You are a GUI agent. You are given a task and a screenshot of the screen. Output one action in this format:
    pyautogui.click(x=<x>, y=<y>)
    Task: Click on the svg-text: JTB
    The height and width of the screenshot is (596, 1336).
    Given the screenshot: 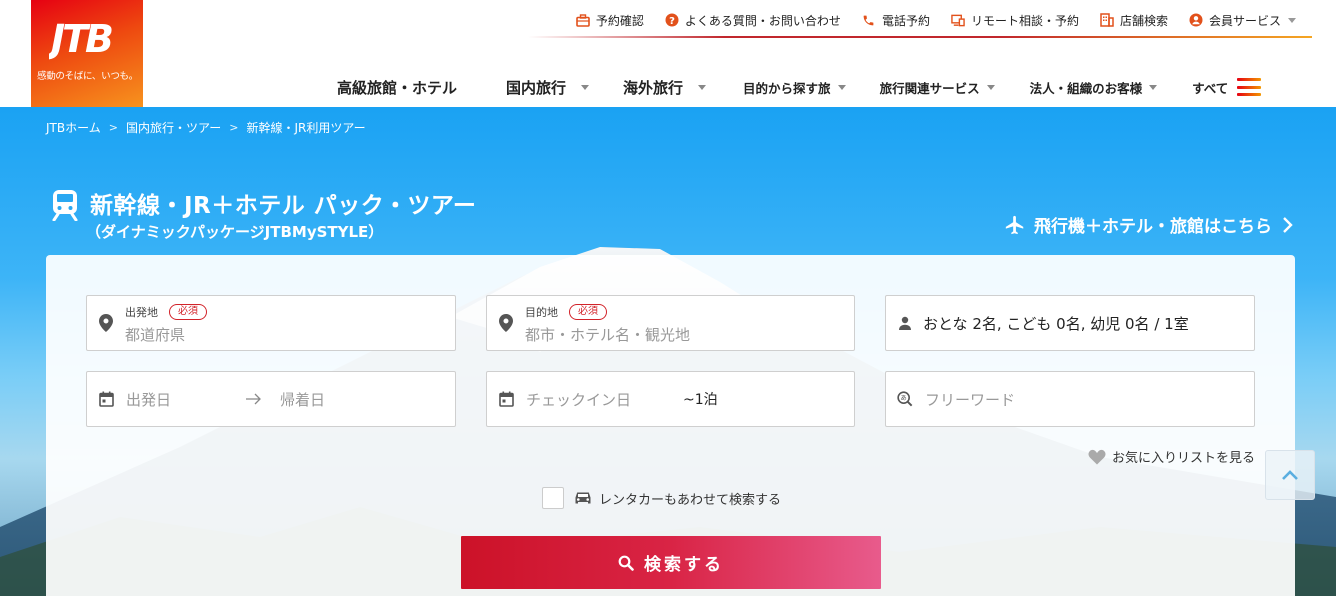 What is the action you would take?
    pyautogui.click(x=80, y=38)
    